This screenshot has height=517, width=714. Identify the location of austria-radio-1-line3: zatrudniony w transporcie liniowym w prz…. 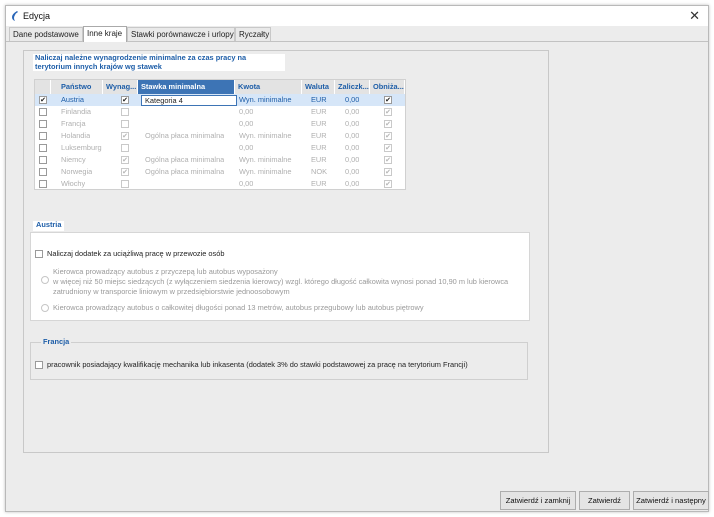
(171, 291).